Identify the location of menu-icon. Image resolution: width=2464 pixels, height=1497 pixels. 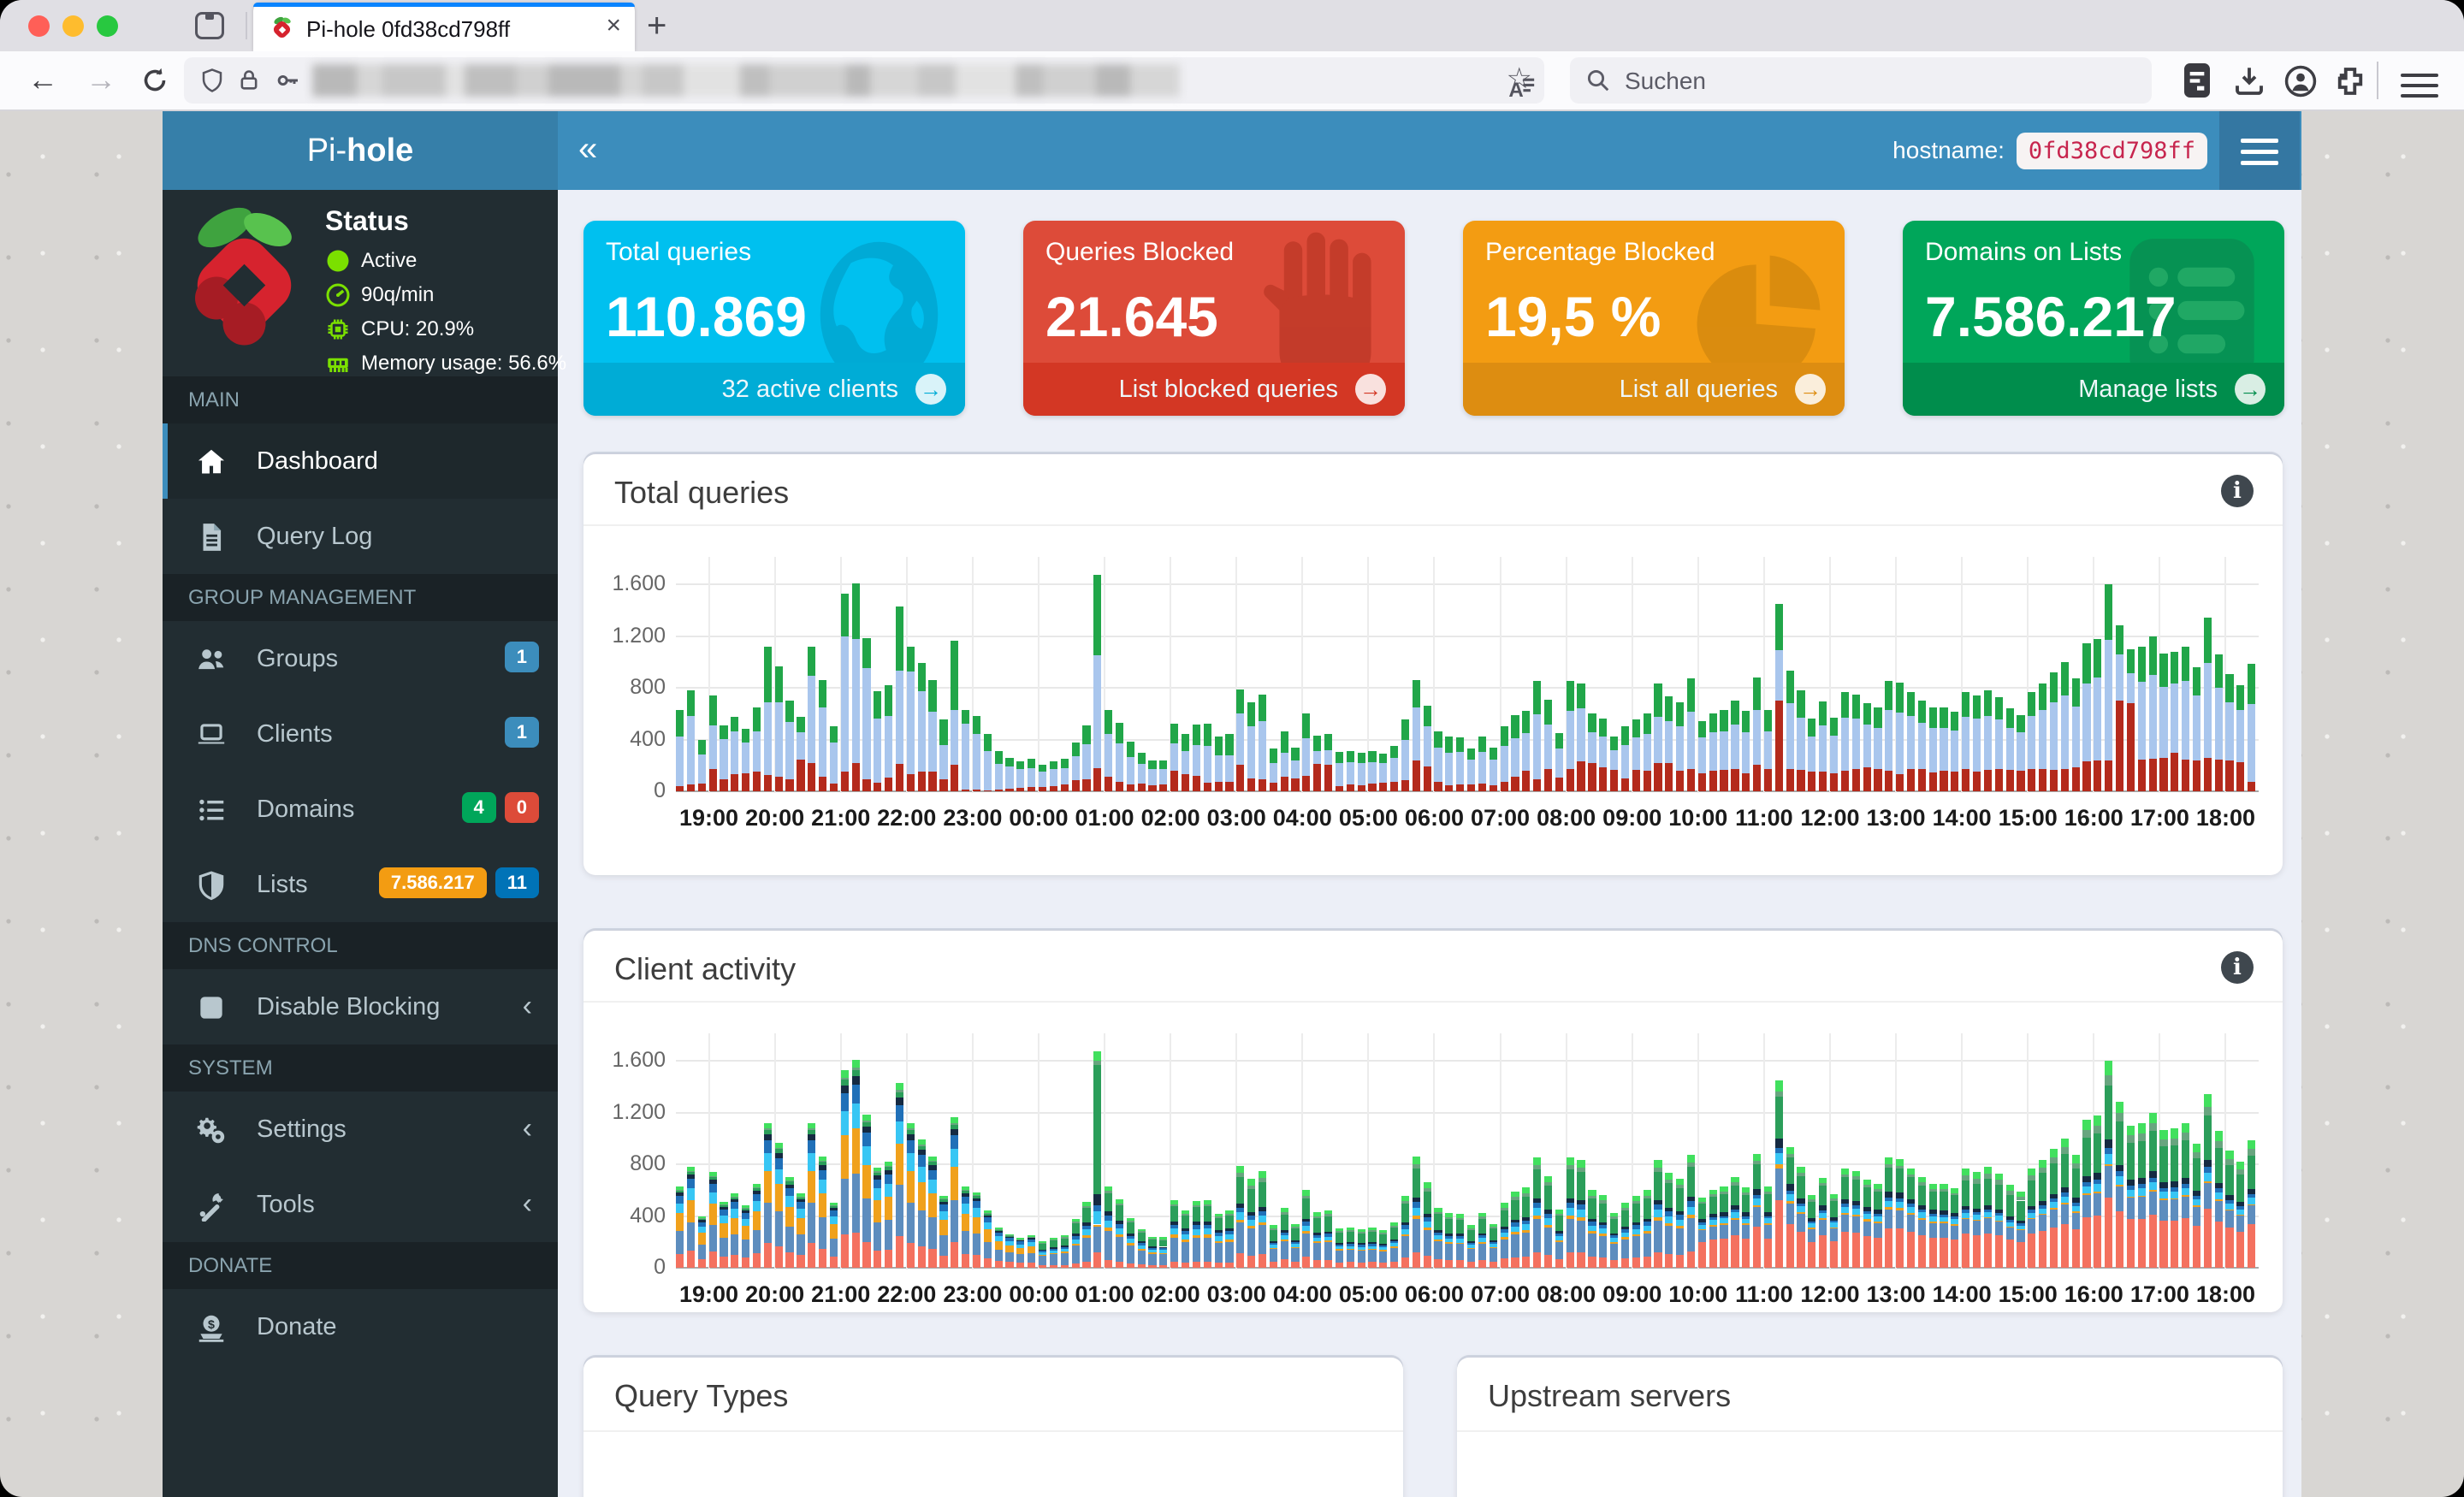
(2419, 85).